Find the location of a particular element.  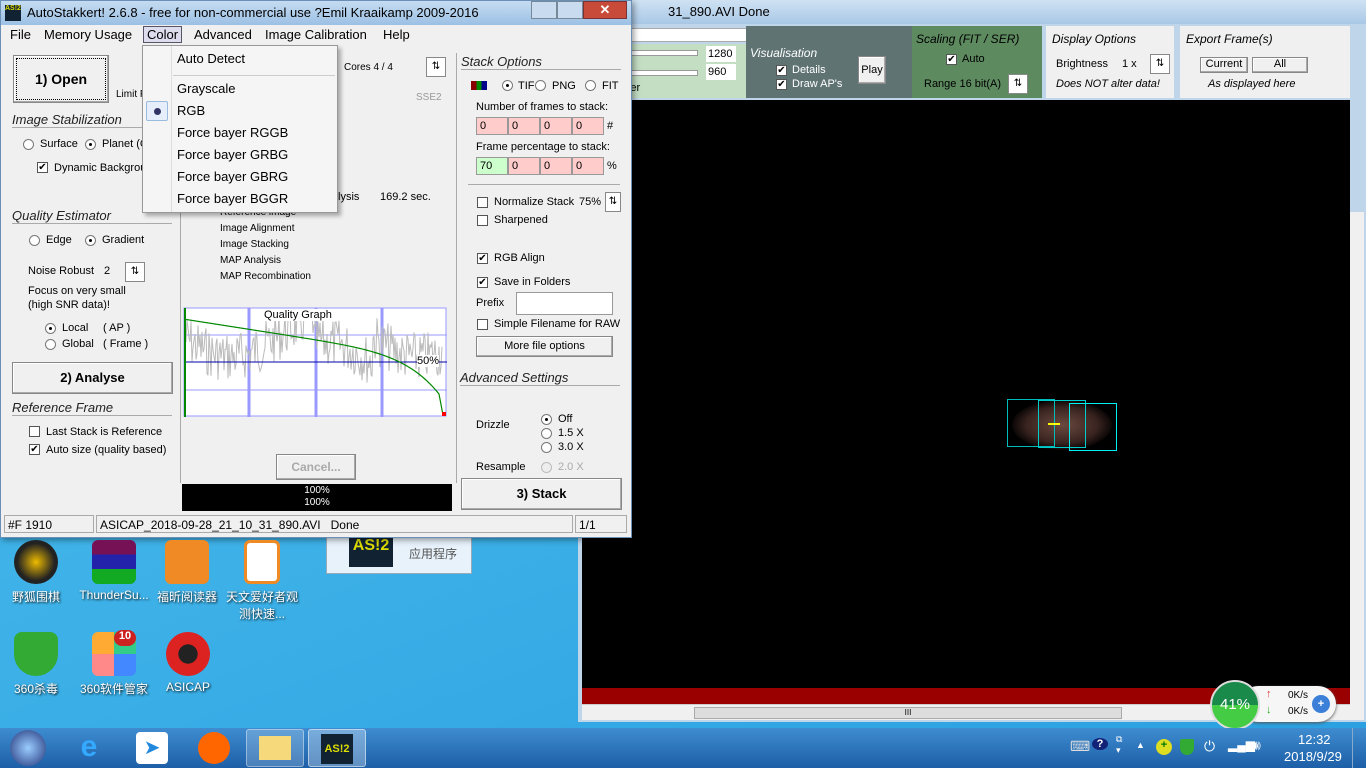

details-label: Details is located at coordinates (809, 70).